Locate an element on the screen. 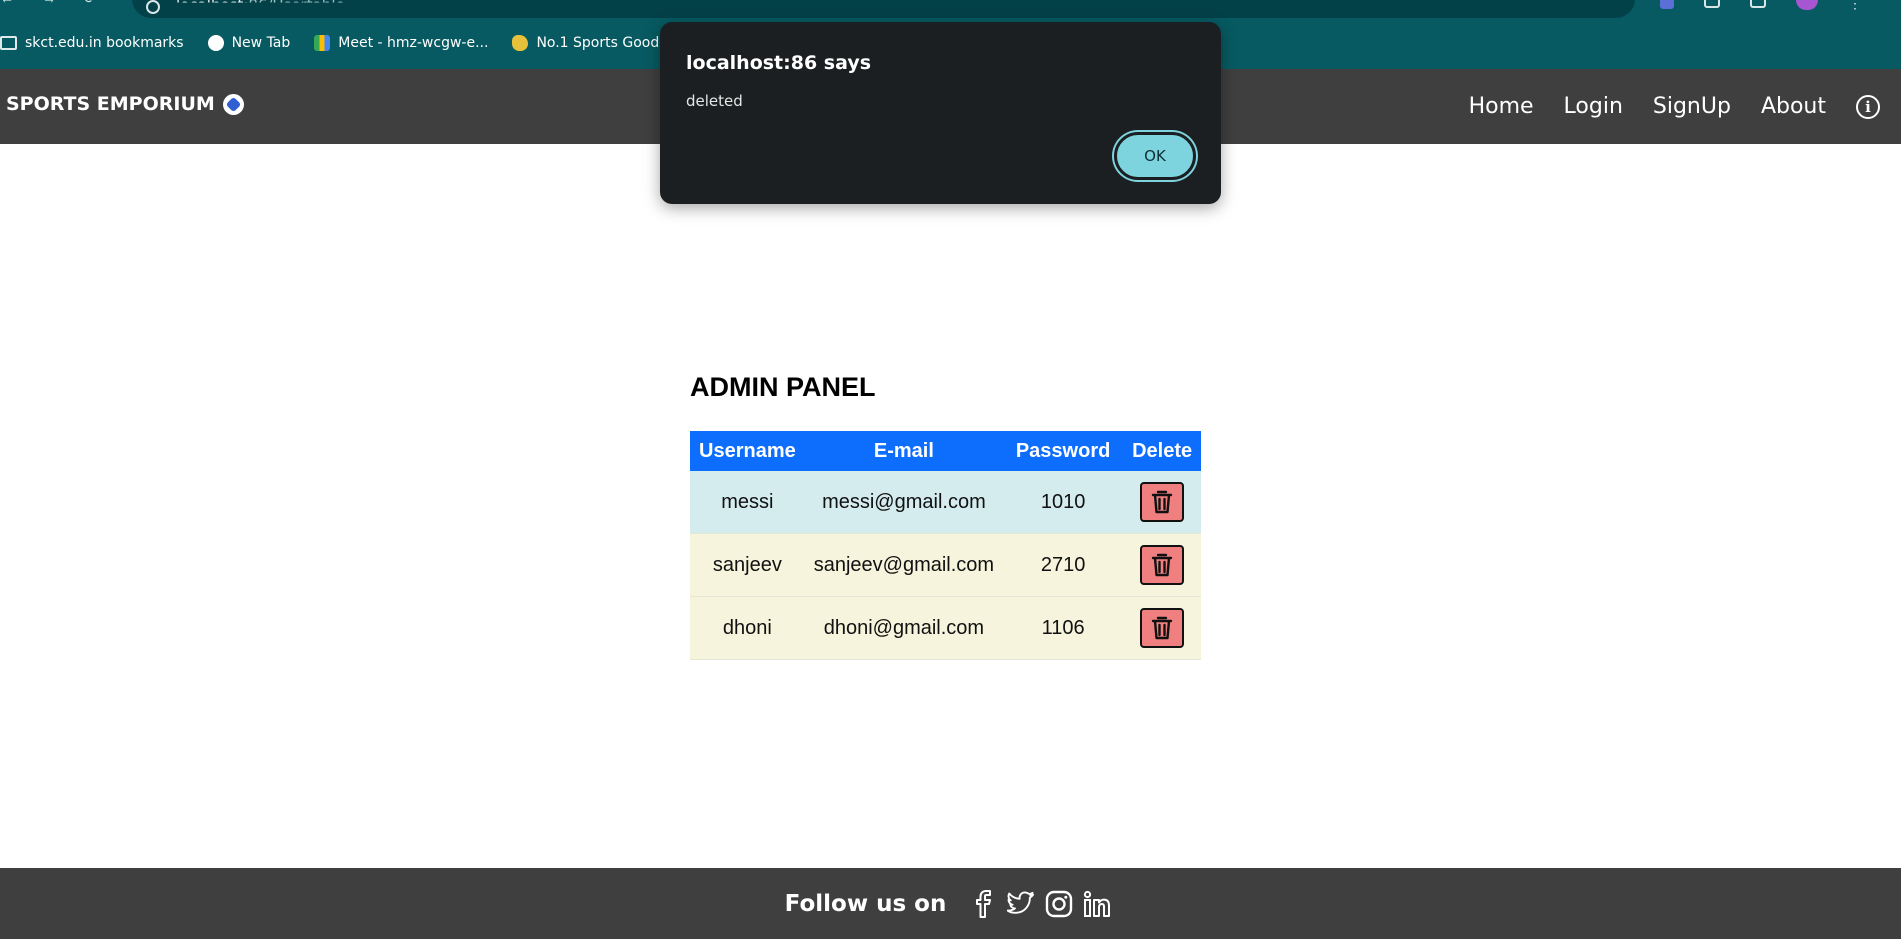 This screenshot has width=1901, height=939. forward-icon: → is located at coordinates (49, 7).